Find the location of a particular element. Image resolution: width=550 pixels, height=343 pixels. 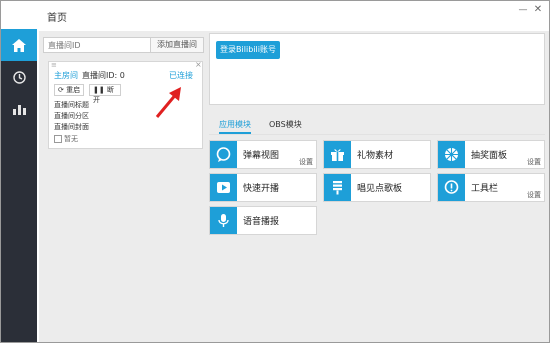

sidebar is located at coordinates (19, 185).